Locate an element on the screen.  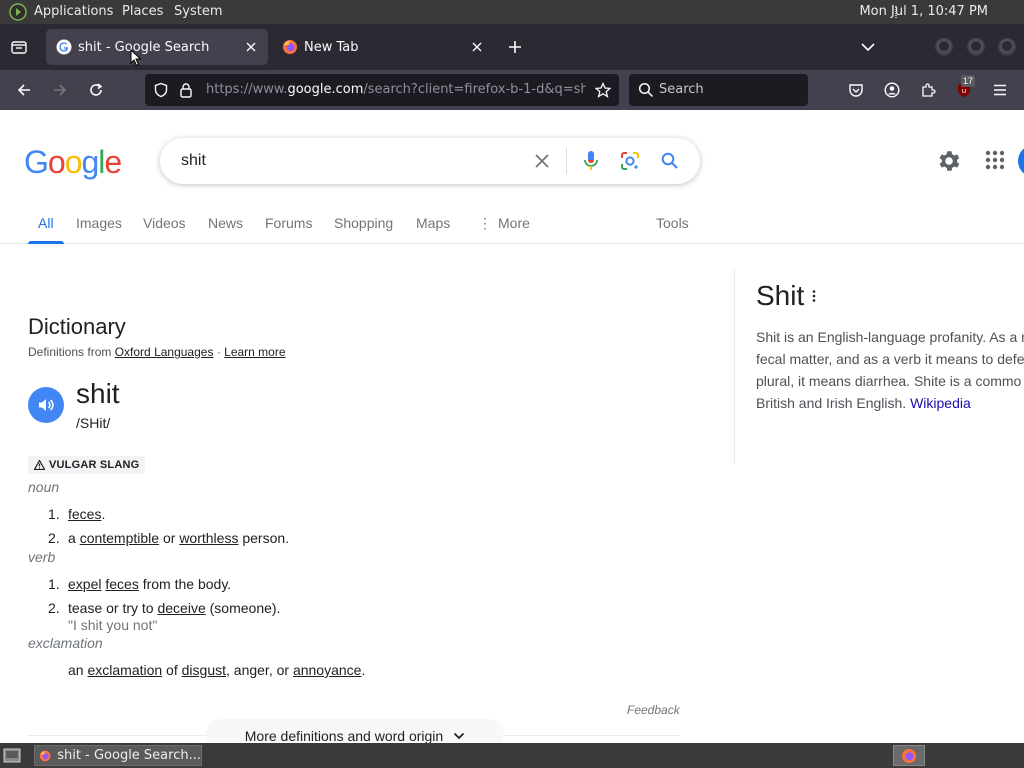
part-of-speech-noun: noun is located at coordinates (44, 487).